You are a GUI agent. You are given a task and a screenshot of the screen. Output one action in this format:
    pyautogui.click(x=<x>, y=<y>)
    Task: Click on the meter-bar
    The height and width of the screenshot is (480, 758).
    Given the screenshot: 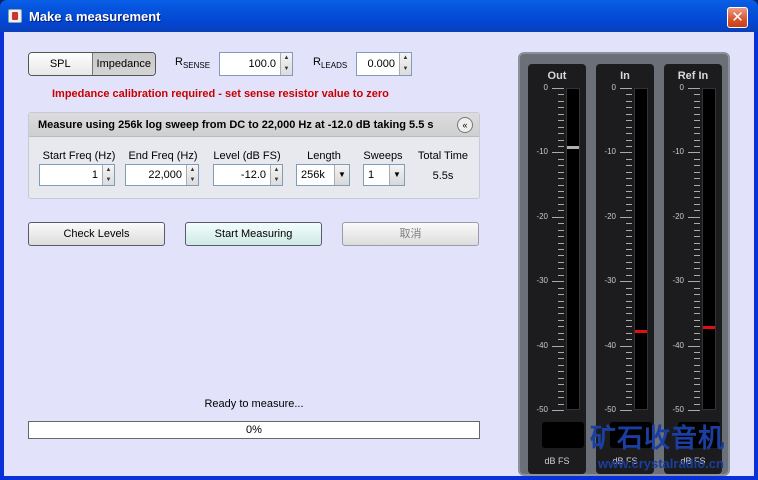 What is the action you would take?
    pyautogui.click(x=573, y=249)
    